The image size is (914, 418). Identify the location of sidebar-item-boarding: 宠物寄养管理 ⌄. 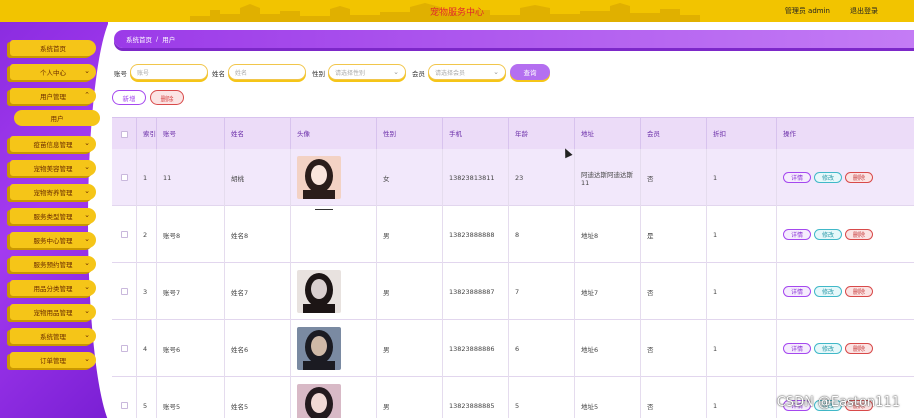
(53, 192).